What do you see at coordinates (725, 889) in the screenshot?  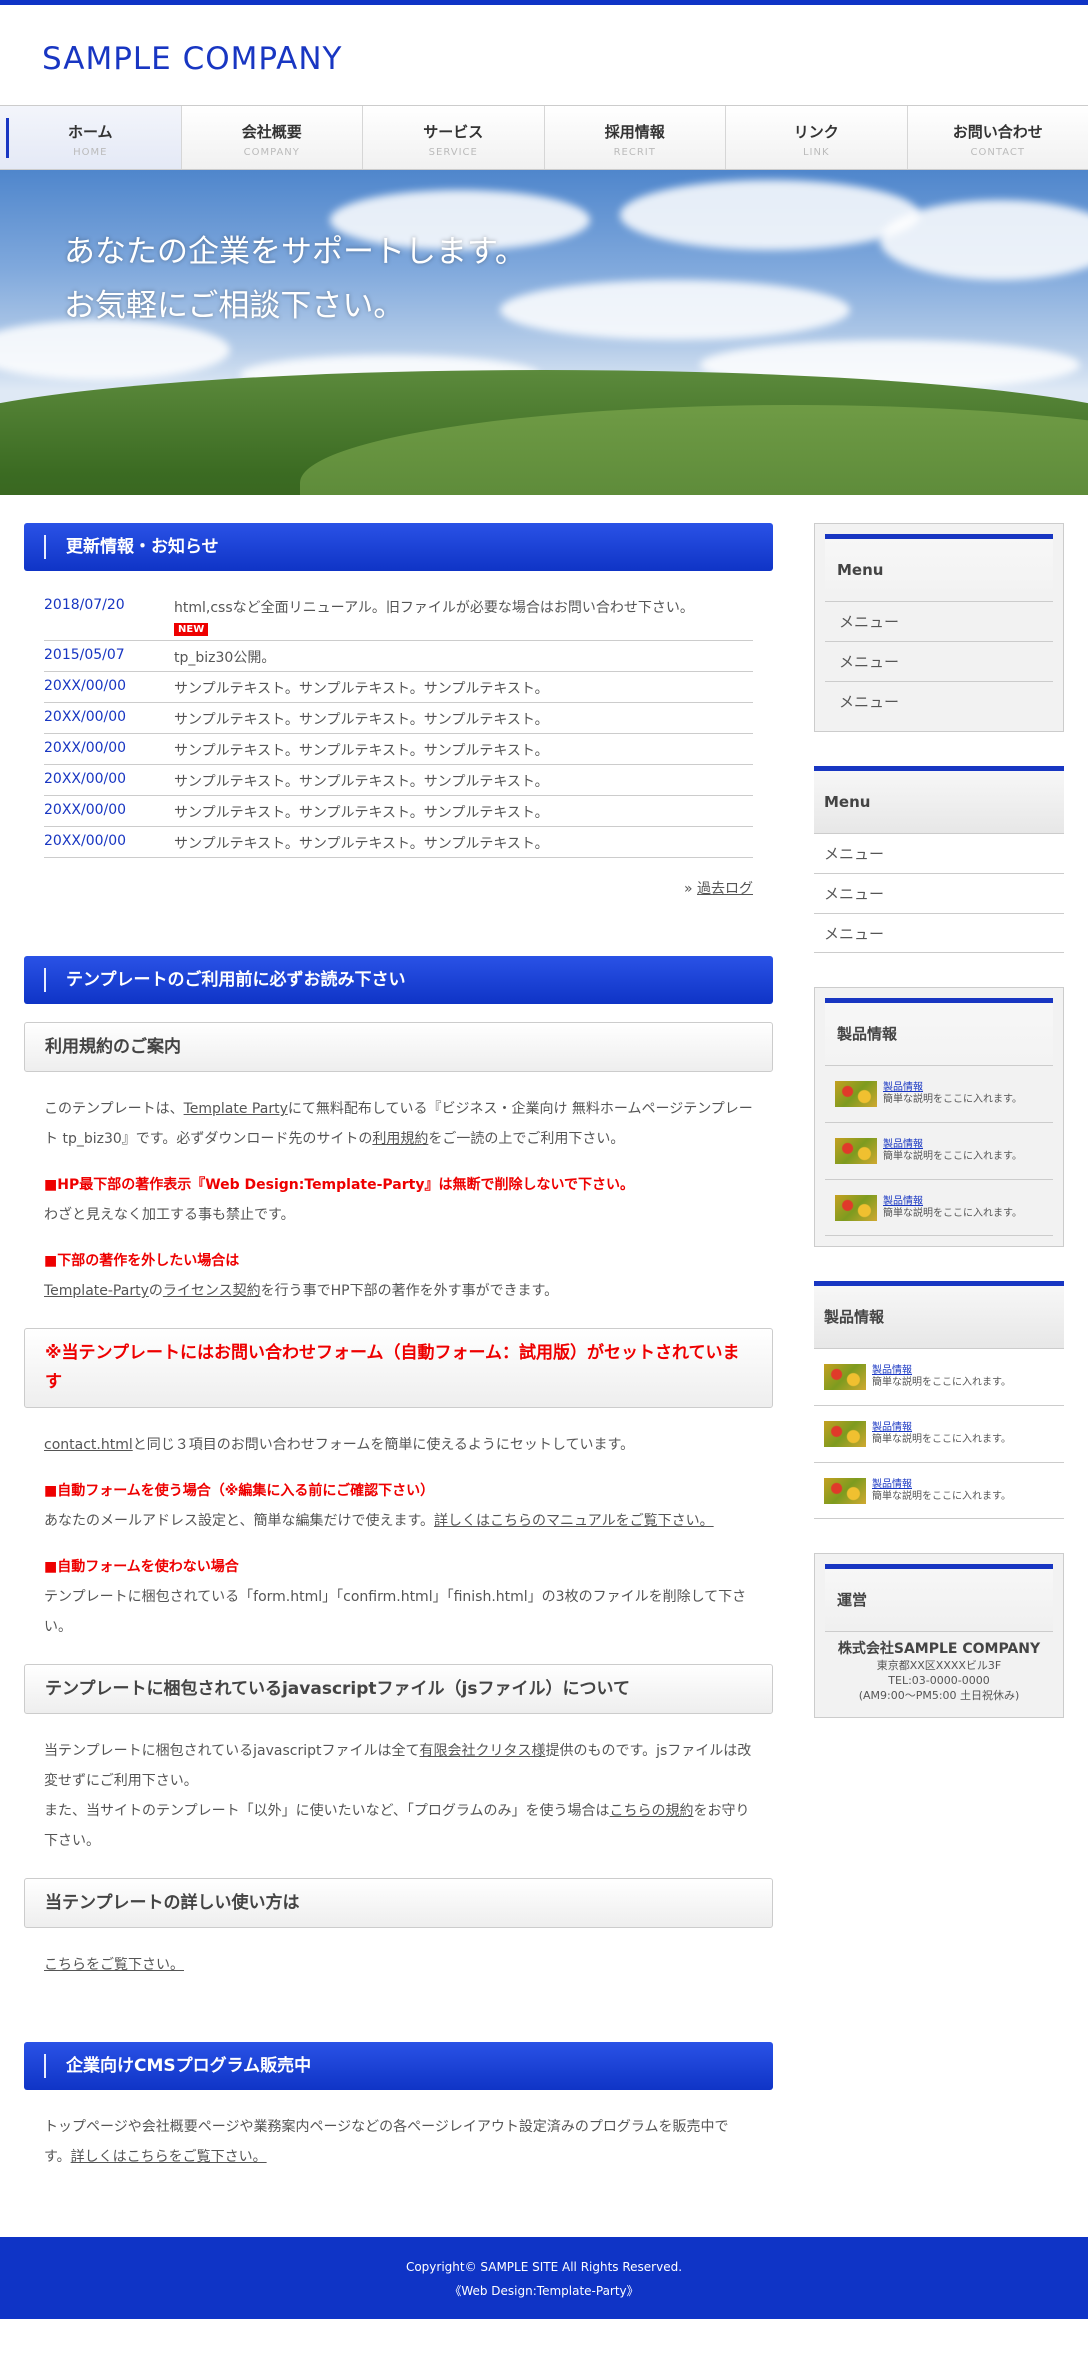 I see `archive-link: 過去ログ` at bounding box center [725, 889].